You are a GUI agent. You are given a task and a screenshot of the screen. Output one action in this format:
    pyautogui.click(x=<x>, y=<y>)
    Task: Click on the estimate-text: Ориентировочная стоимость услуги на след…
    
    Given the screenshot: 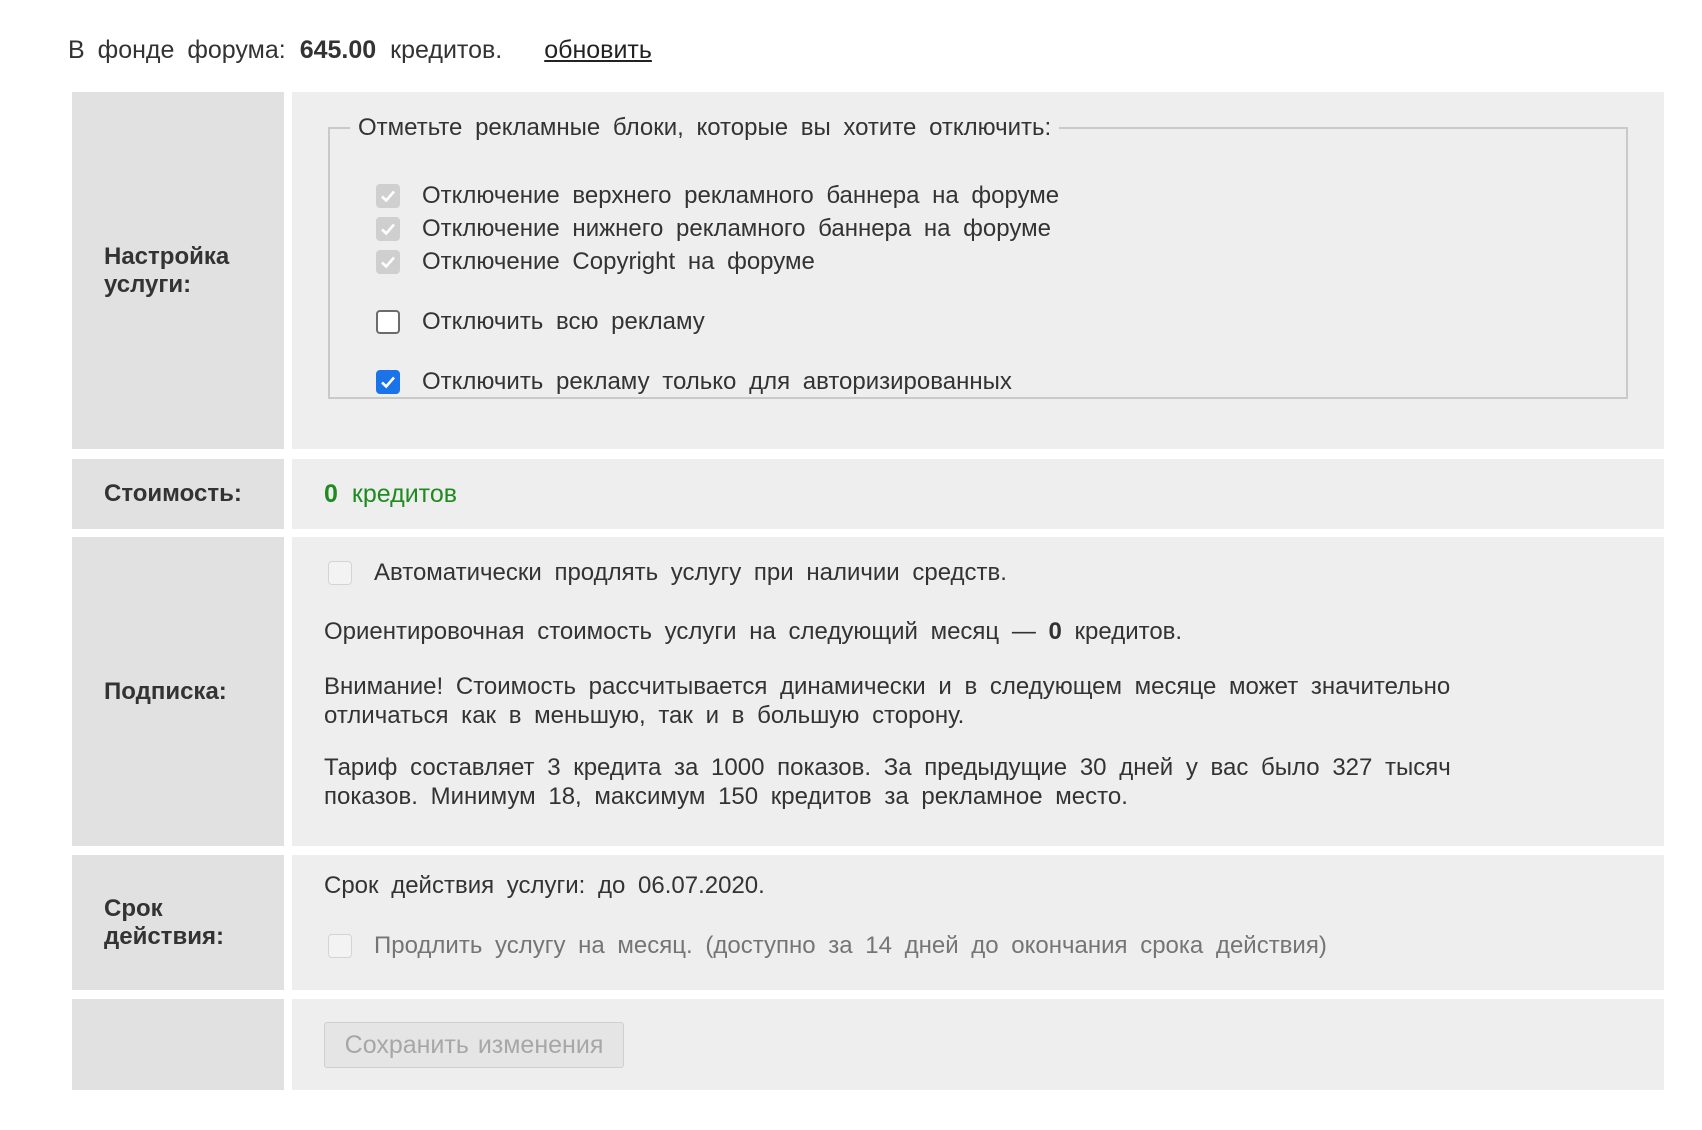 What is the action you would take?
    pyautogui.click(x=929, y=631)
    